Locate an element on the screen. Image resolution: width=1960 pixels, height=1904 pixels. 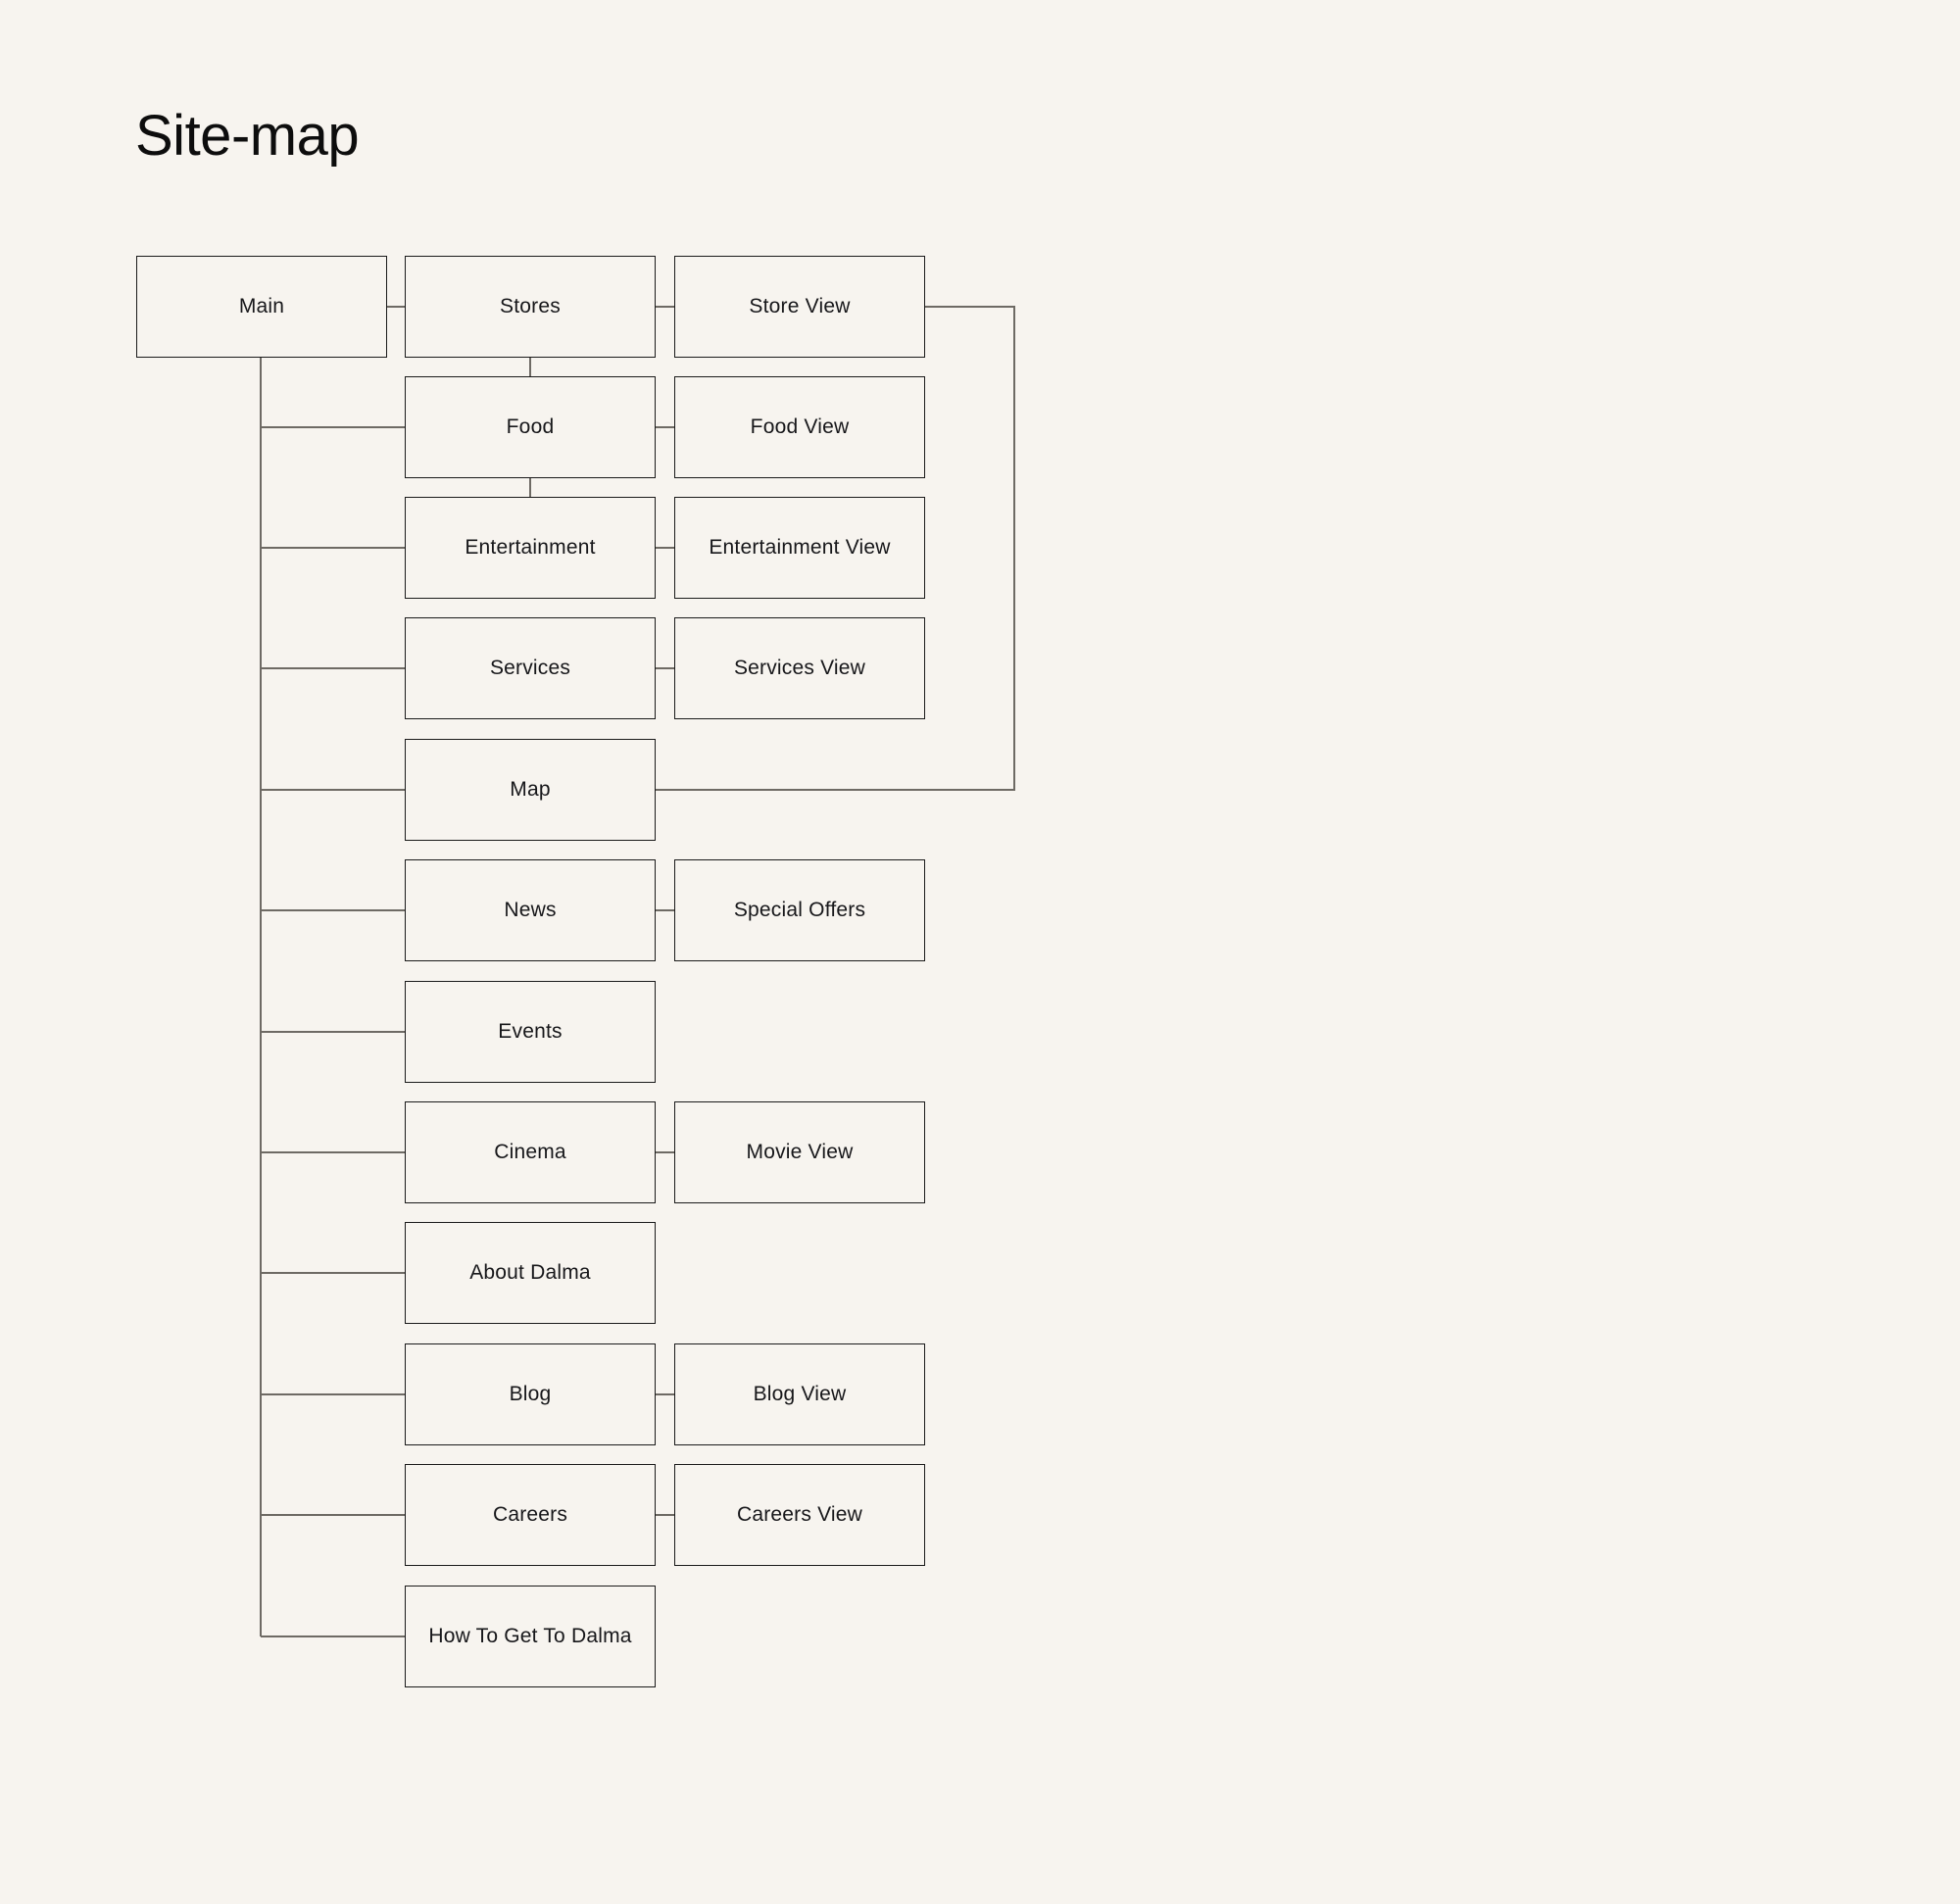
sitemap-node-about-dalma: About Dalma is located at coordinates (530, 1273).